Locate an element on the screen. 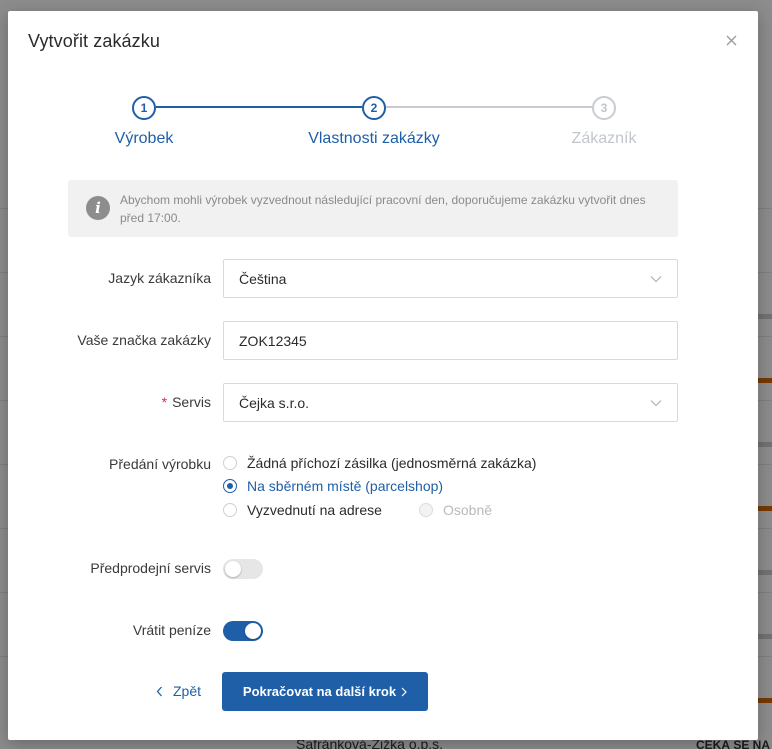  step-1-label: Výrobek is located at coordinates (144, 139).